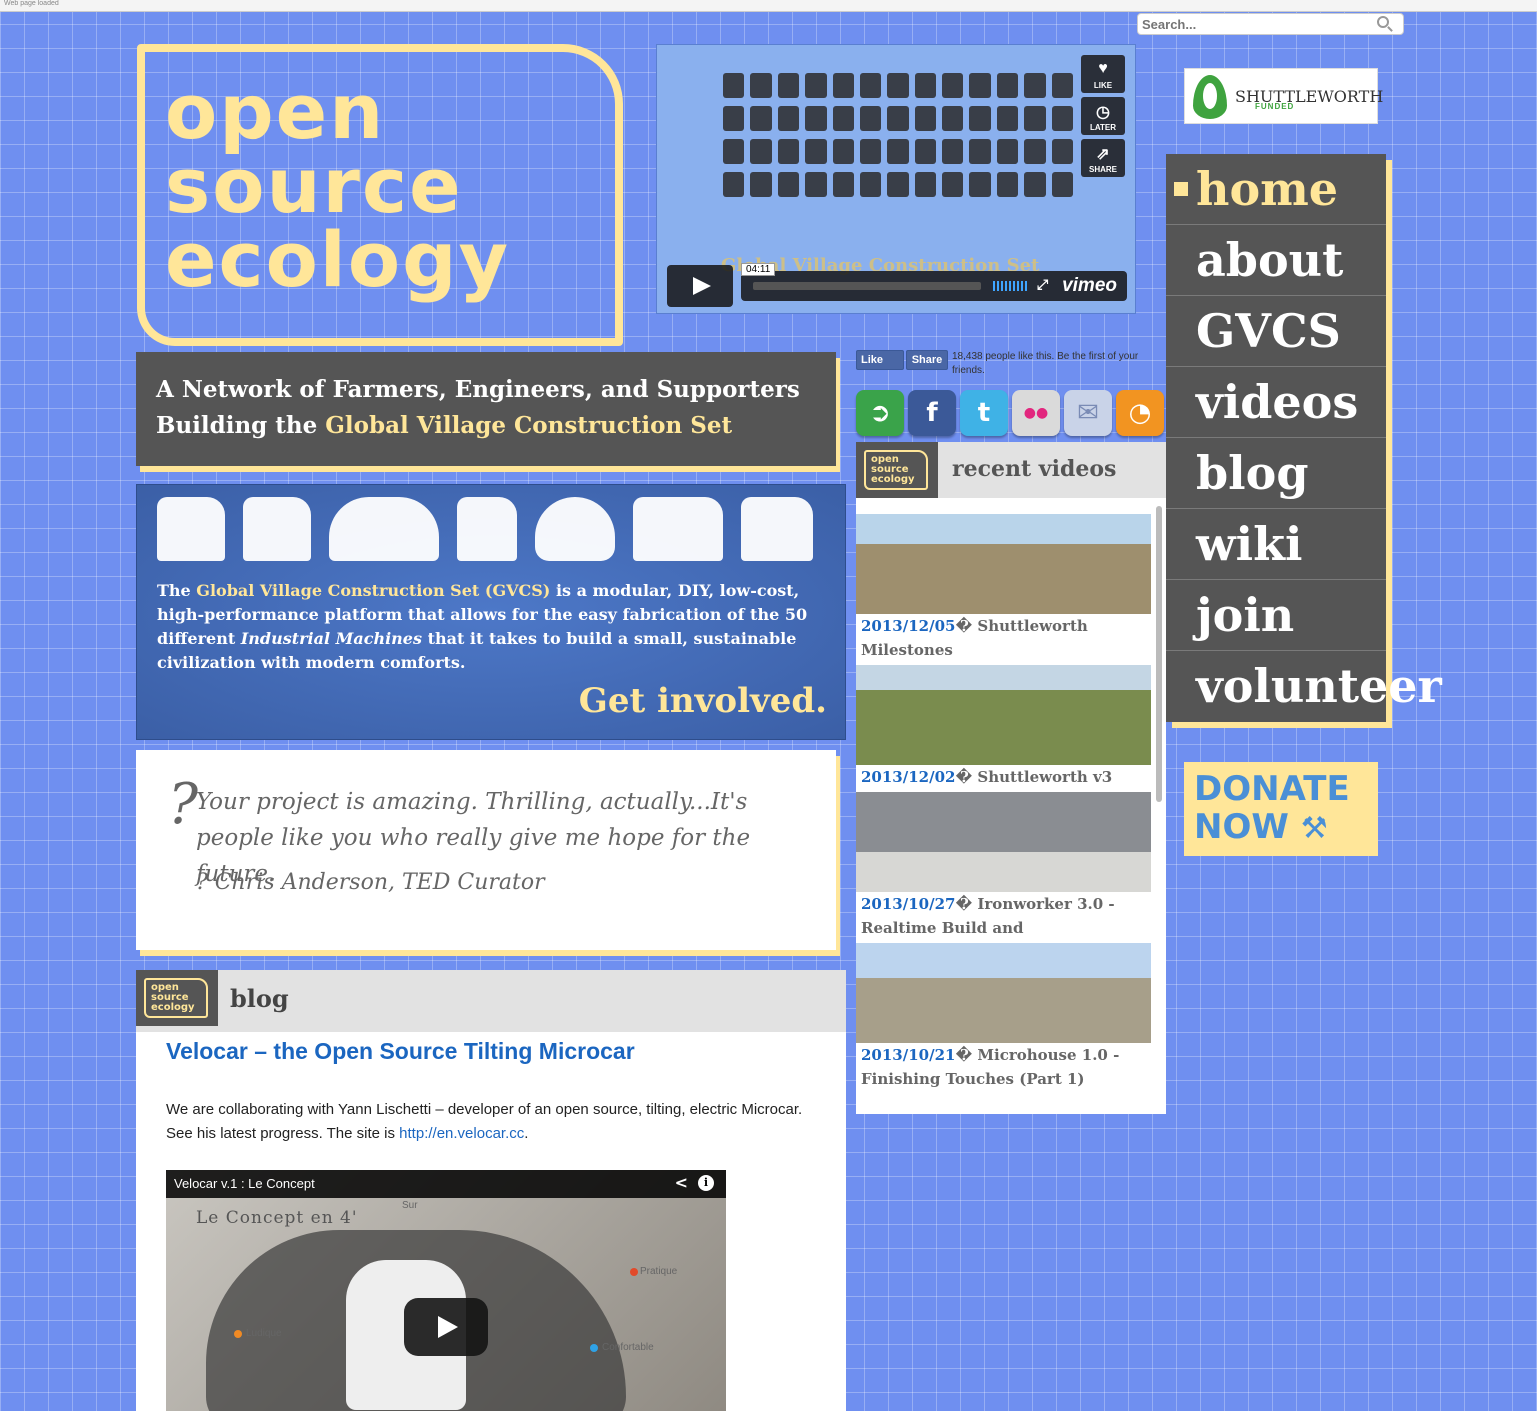 The image size is (1537, 1411). Describe the element at coordinates (703, 701) in the screenshot. I see `get-involved-link: Get involved.` at that location.